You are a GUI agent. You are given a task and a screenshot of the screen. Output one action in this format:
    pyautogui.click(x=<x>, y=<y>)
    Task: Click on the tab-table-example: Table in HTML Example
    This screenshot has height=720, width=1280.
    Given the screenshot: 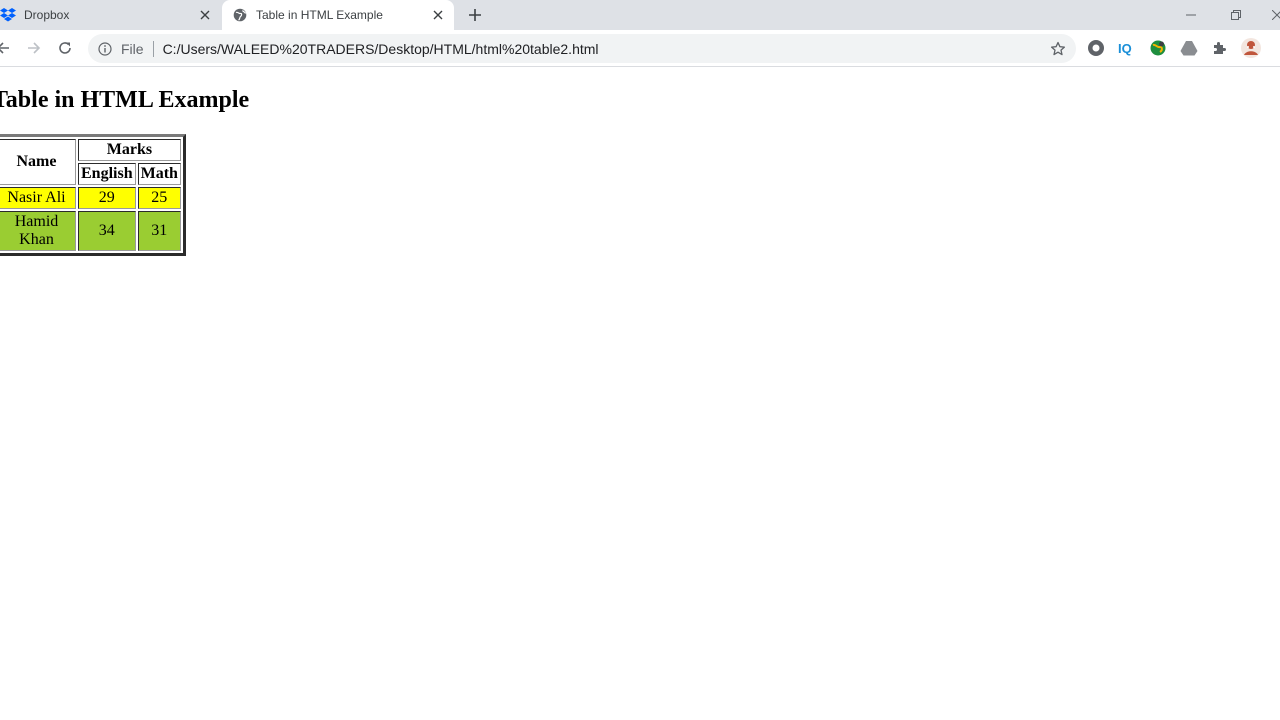 What is the action you would take?
    pyautogui.click(x=338, y=15)
    